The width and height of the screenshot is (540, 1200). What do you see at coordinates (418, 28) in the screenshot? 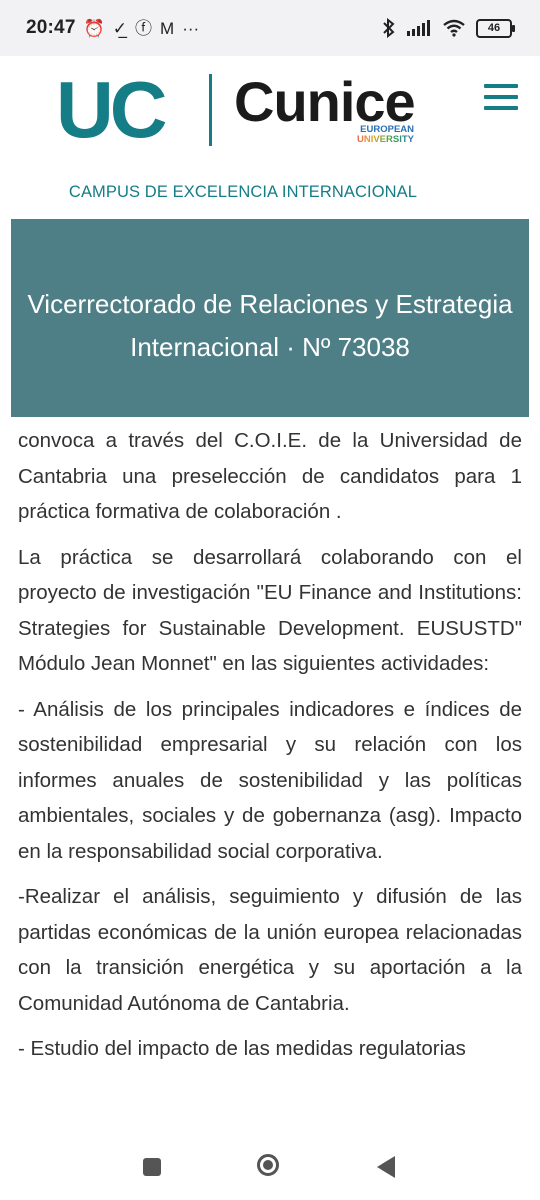
I see `signal-icon` at bounding box center [418, 28].